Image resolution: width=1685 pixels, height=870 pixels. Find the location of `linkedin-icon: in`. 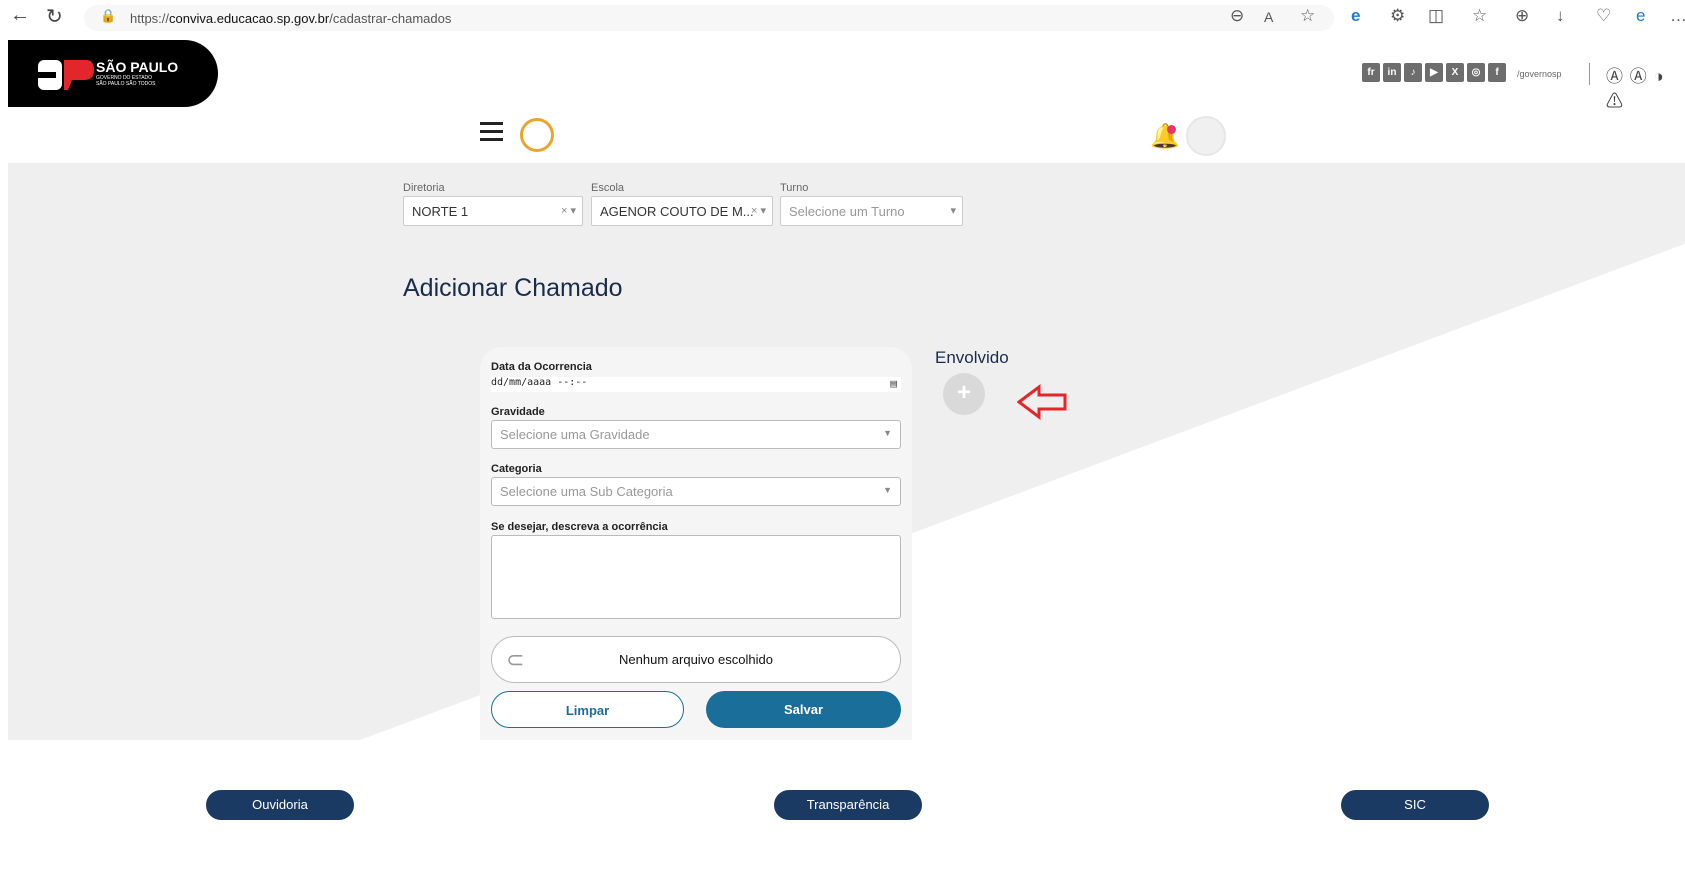

linkedin-icon: in is located at coordinates (1392, 72).